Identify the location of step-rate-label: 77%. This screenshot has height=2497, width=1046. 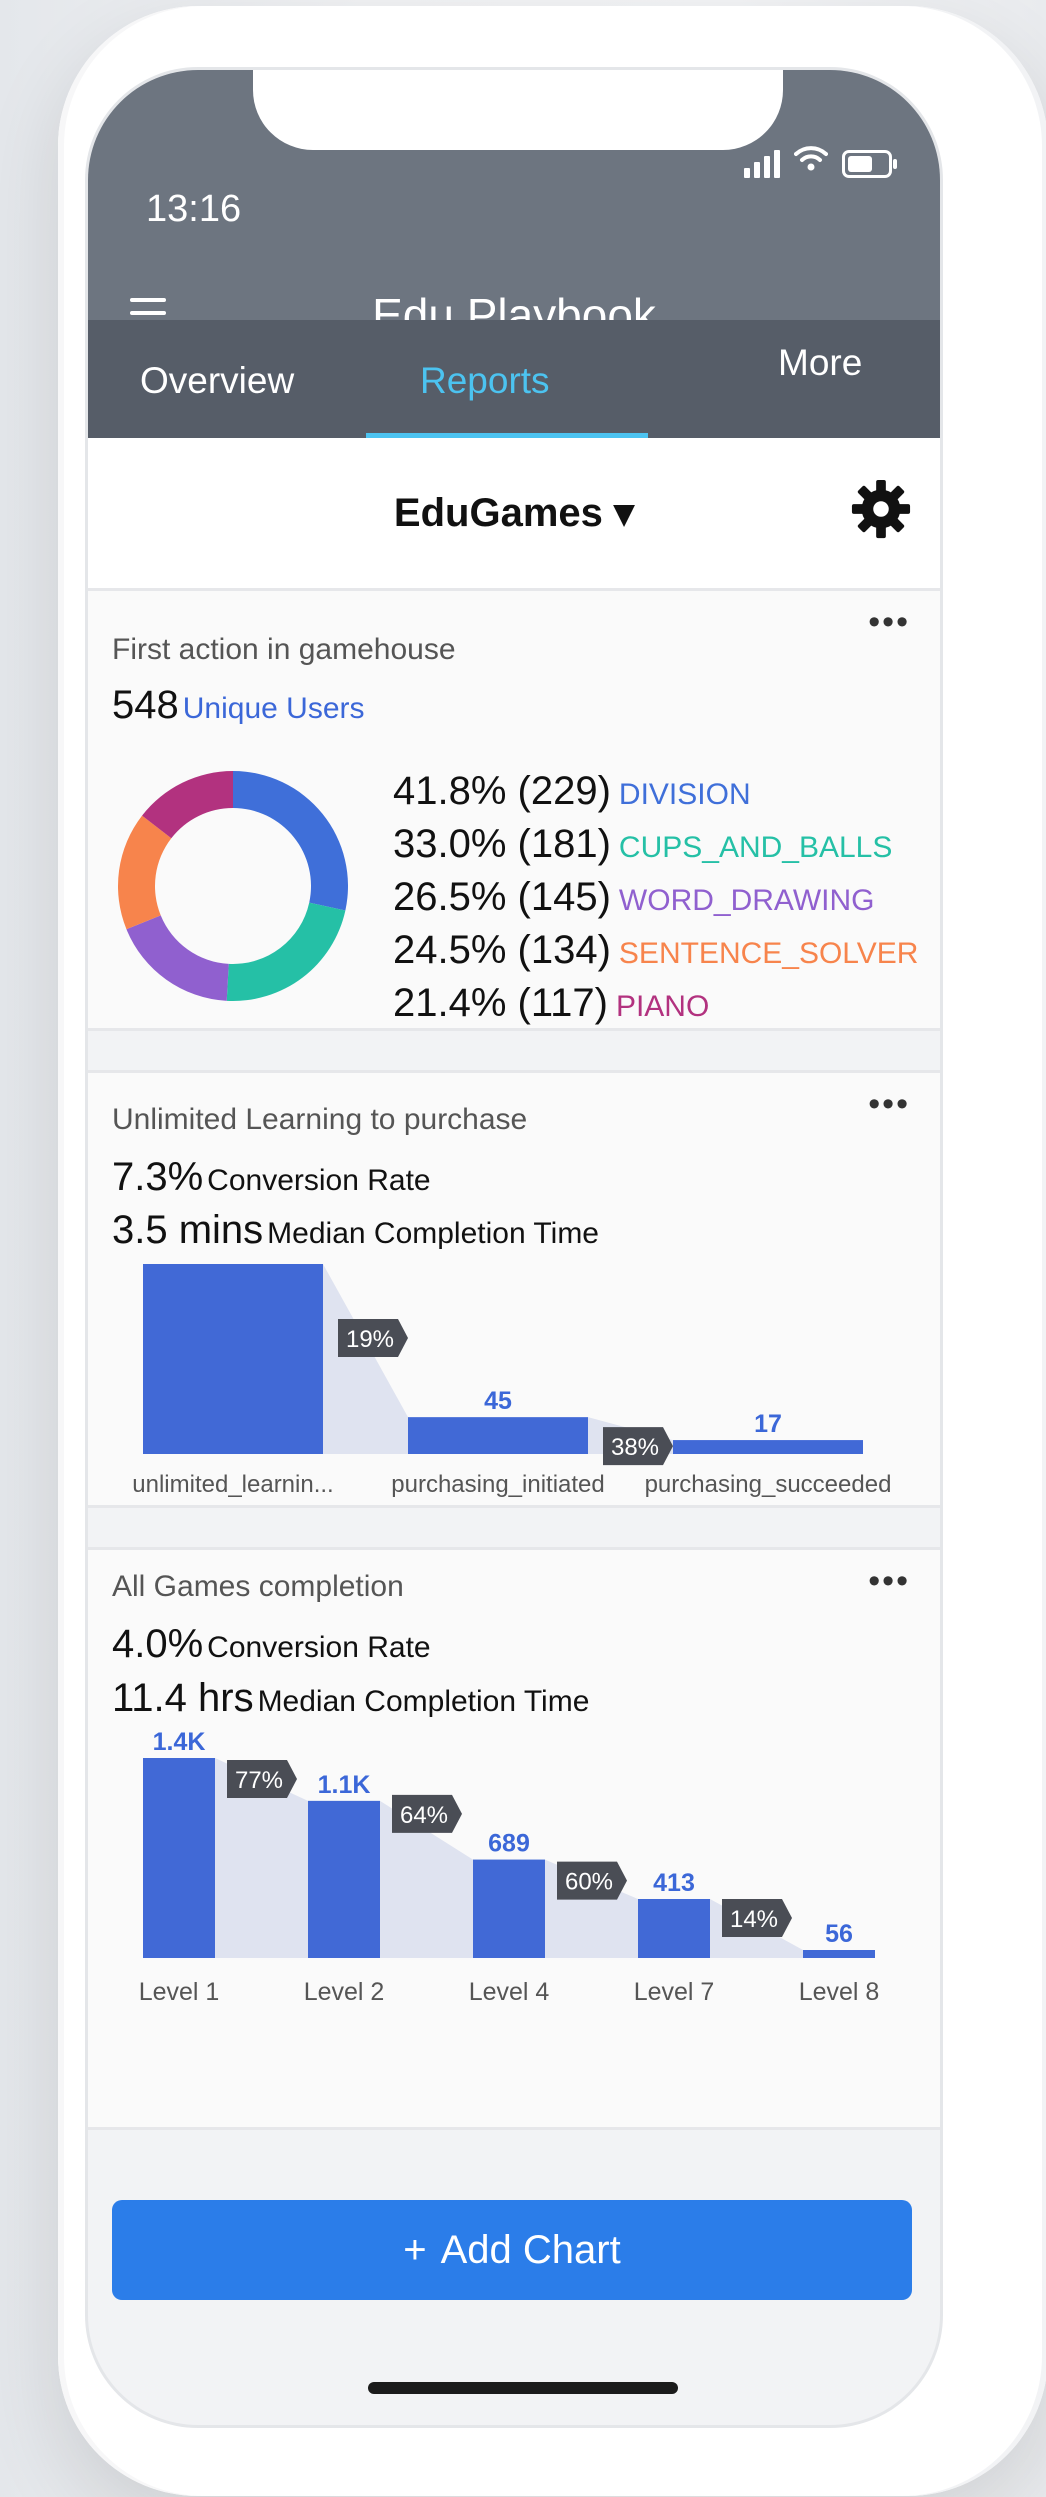
(259, 1780).